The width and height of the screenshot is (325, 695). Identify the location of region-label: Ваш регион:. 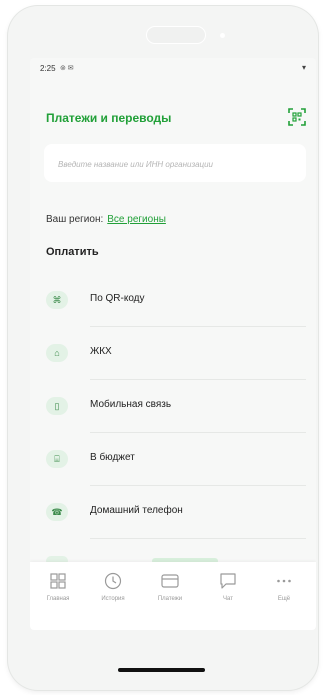
(75, 219).